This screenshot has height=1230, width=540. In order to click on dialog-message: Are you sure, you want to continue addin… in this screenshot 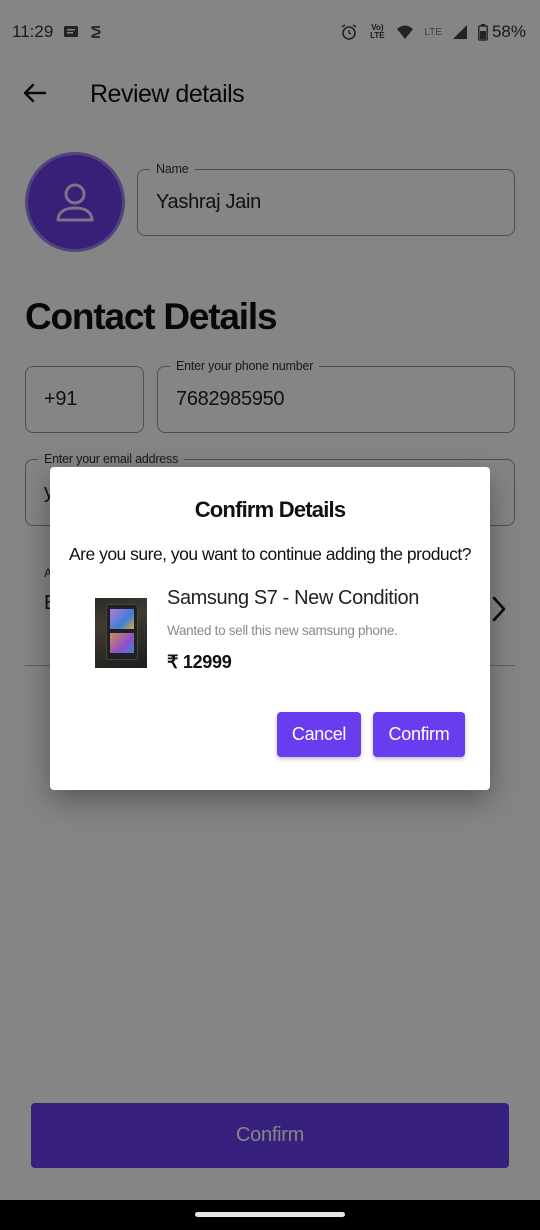, I will do `click(270, 554)`.